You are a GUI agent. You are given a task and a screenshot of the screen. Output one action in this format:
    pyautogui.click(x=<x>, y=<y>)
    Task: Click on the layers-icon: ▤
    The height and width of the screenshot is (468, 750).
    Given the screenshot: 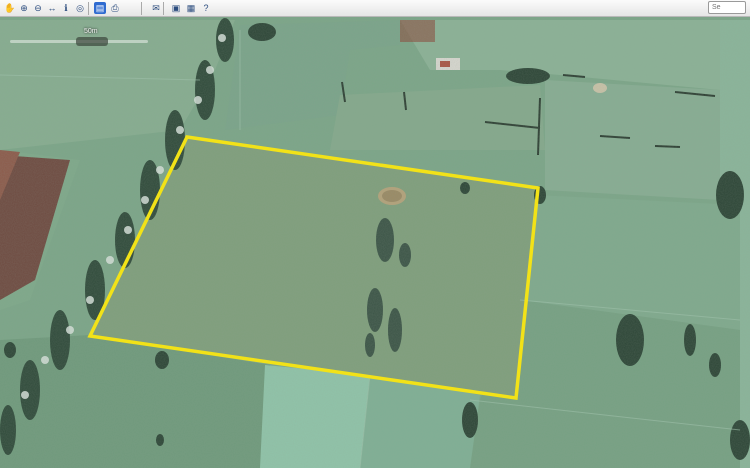 What is the action you would take?
    pyautogui.click(x=100, y=8)
    